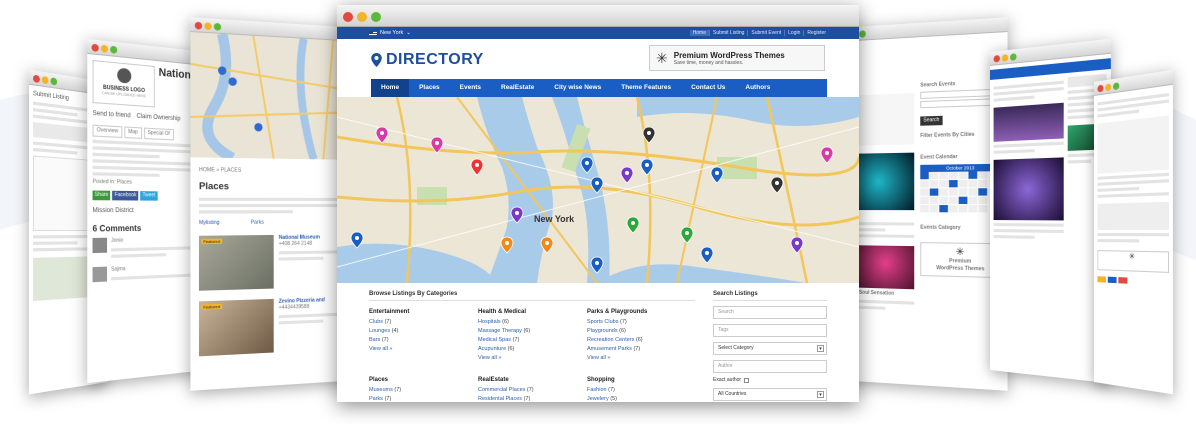 The height and width of the screenshot is (424, 1196). I want to click on category-select: Select Category ▾, so click(770, 348).